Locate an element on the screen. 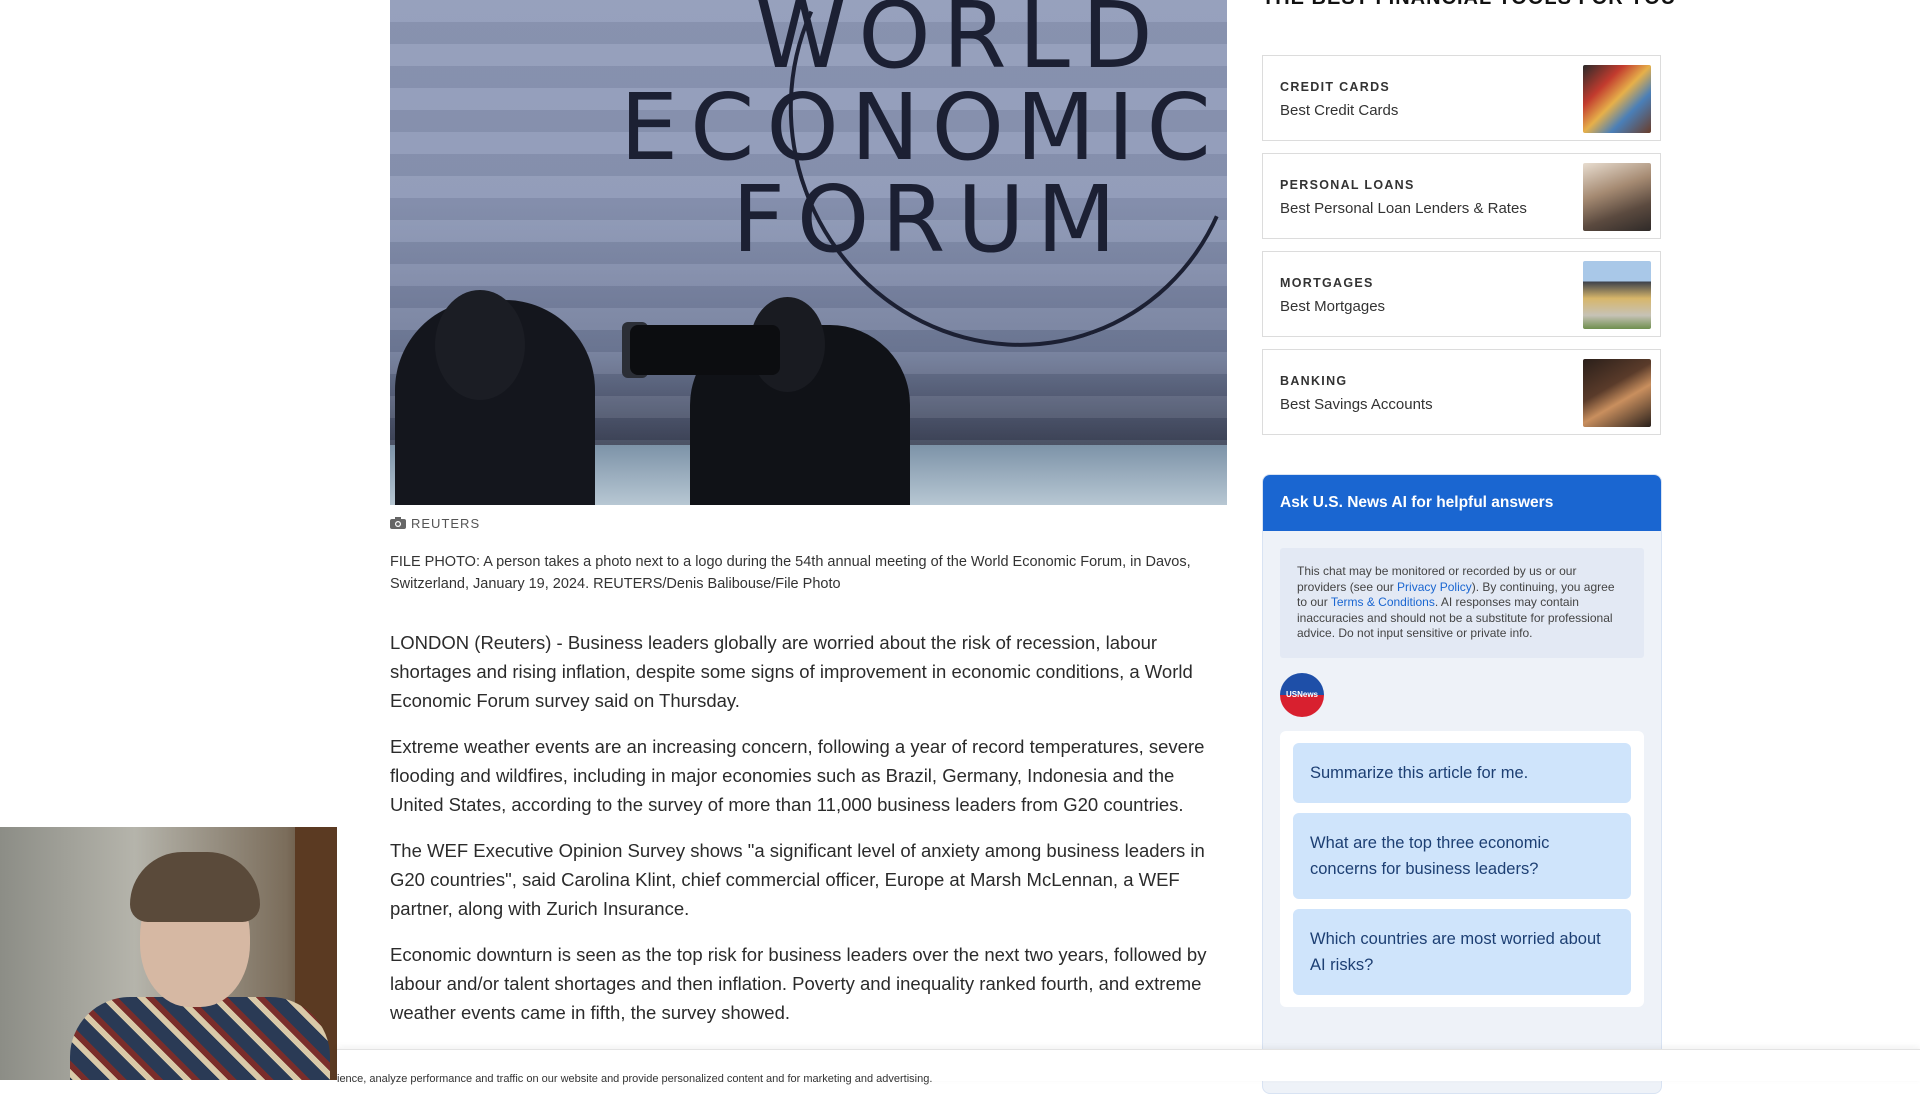 The width and height of the screenshot is (1920, 1094). silhouette-head is located at coordinates (480, 345).